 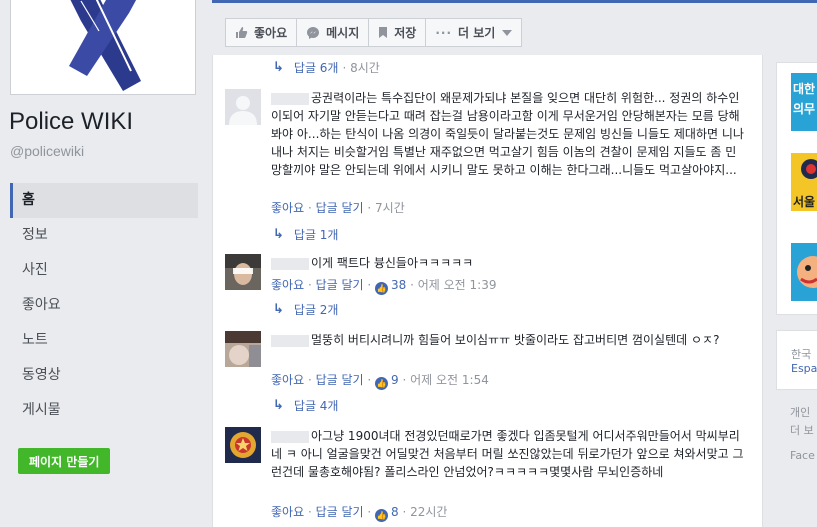 I want to click on comment-actions: 좋아요 · 답글 달기 · 👍 8 · 22시간, so click(x=359, y=513).